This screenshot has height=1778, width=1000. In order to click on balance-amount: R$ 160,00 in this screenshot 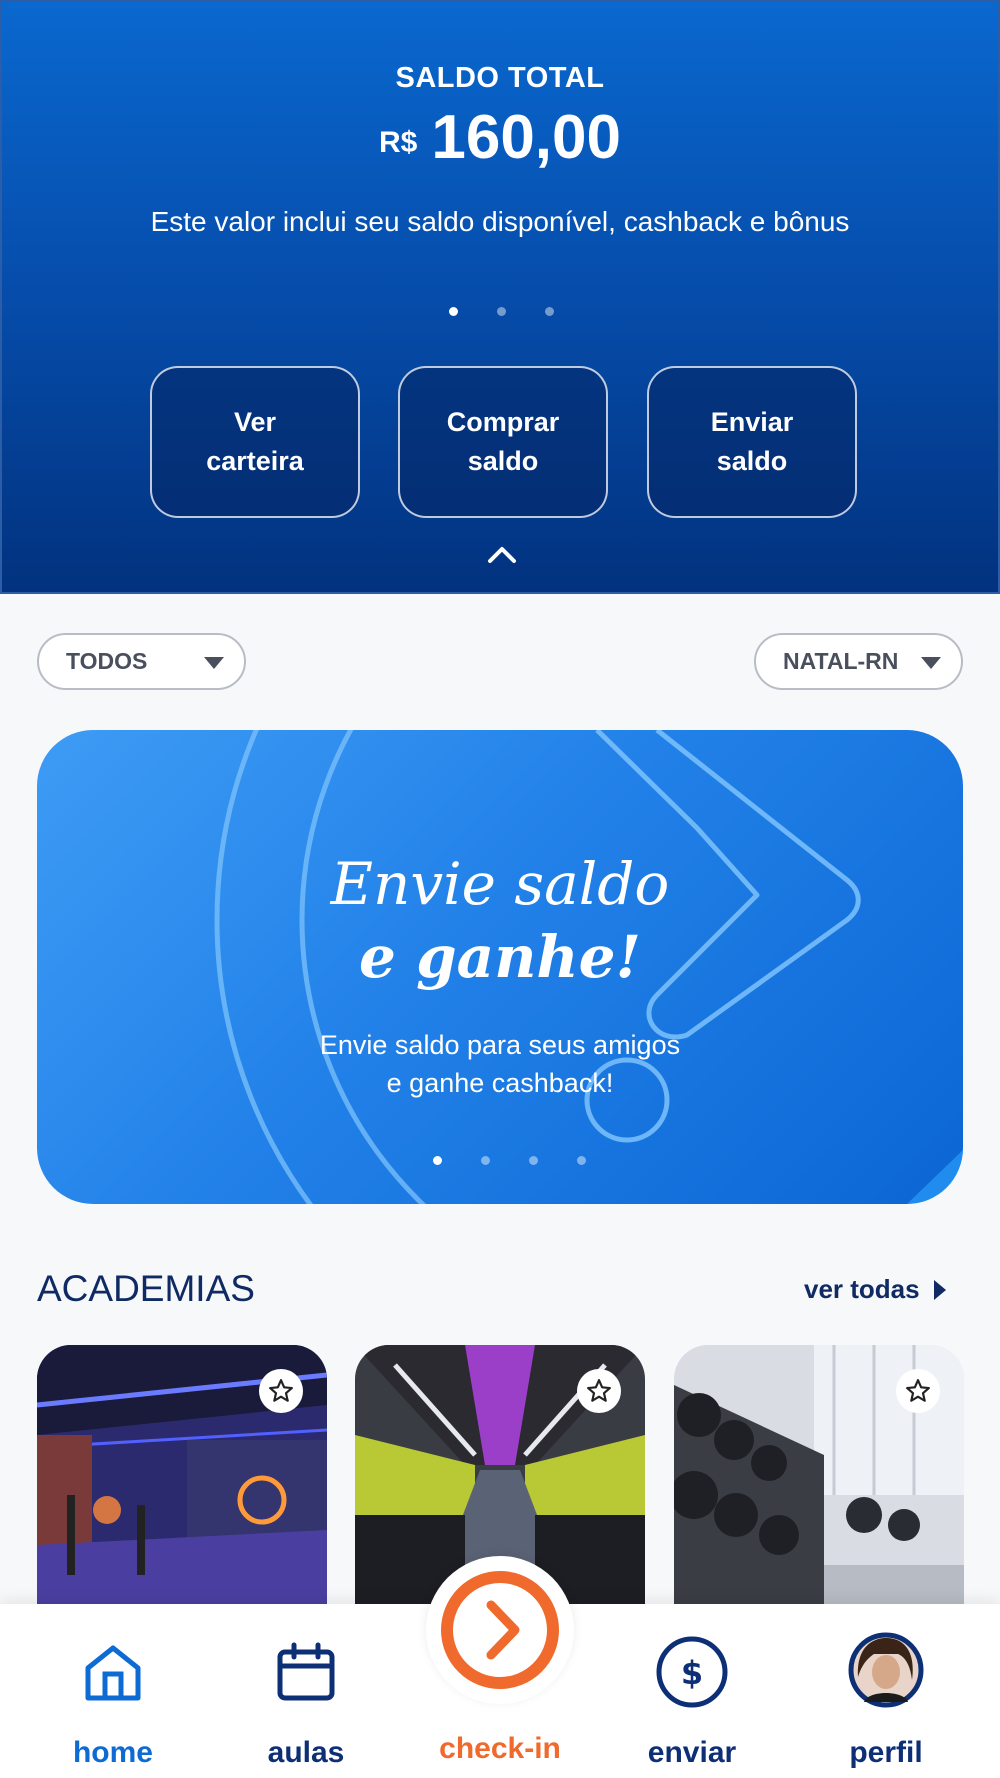, I will do `click(500, 137)`.